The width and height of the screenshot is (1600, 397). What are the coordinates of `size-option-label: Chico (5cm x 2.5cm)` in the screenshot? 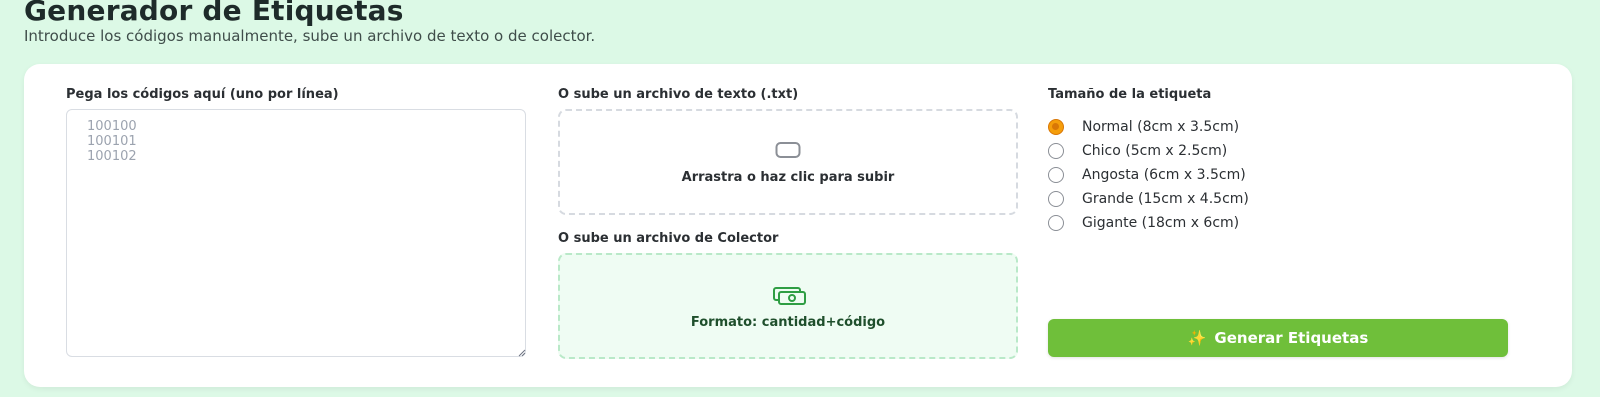 It's located at (1155, 151).